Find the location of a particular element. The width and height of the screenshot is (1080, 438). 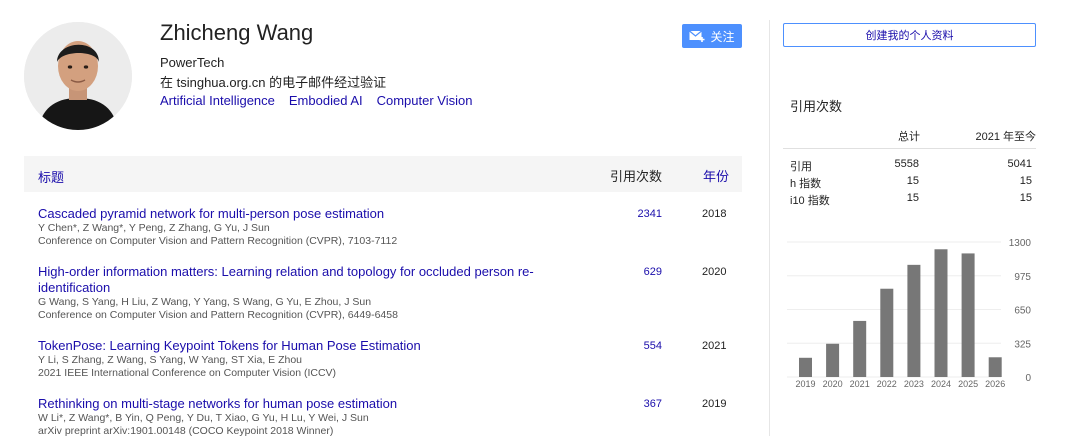

stat-label: 引用 is located at coordinates (801, 167).